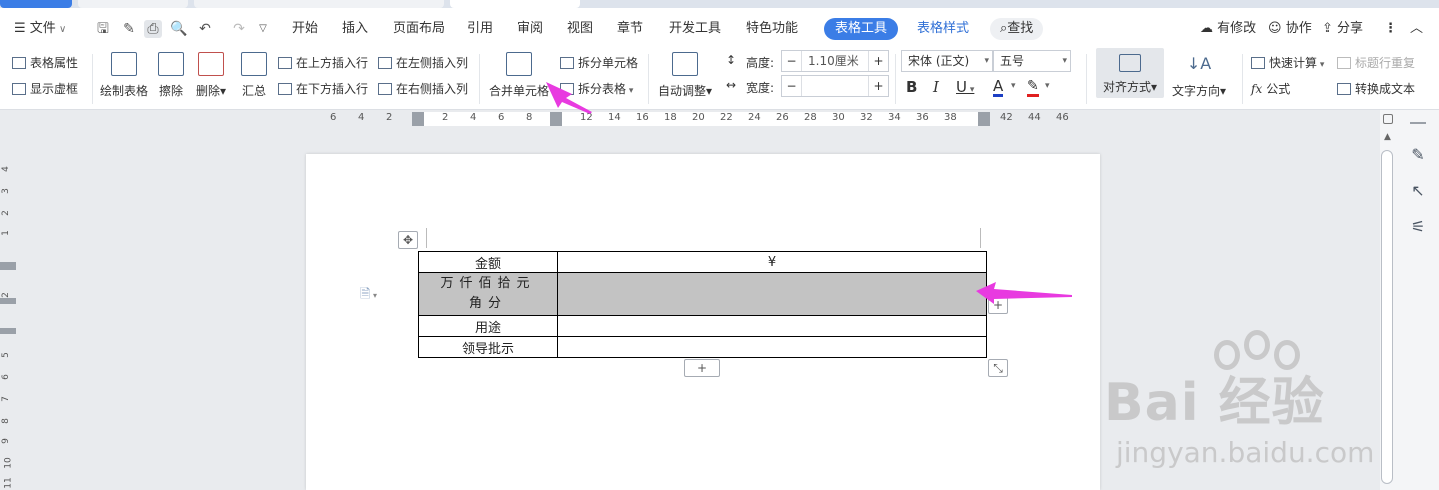  I want to click on text-direction-button: ↓A 文字方向▾, so click(1199, 74).